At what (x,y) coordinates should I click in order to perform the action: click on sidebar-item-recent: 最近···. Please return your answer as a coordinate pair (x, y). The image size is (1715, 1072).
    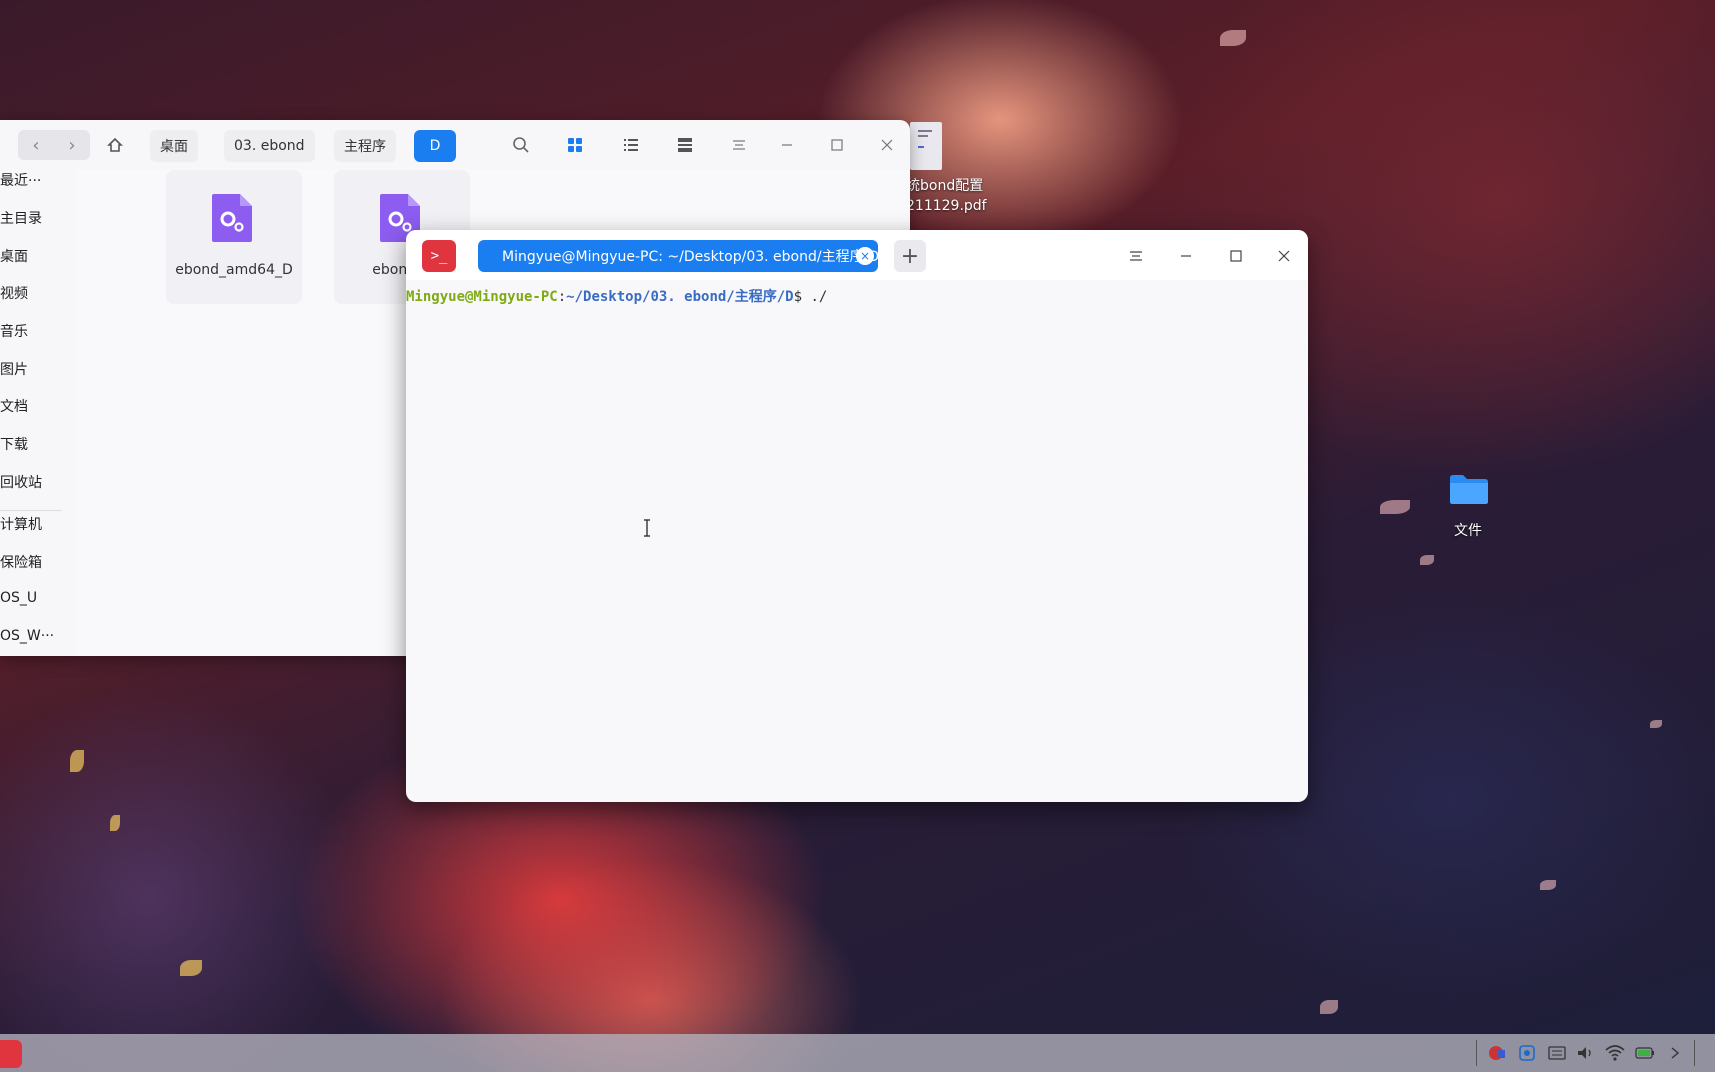
    Looking at the image, I should click on (20, 180).